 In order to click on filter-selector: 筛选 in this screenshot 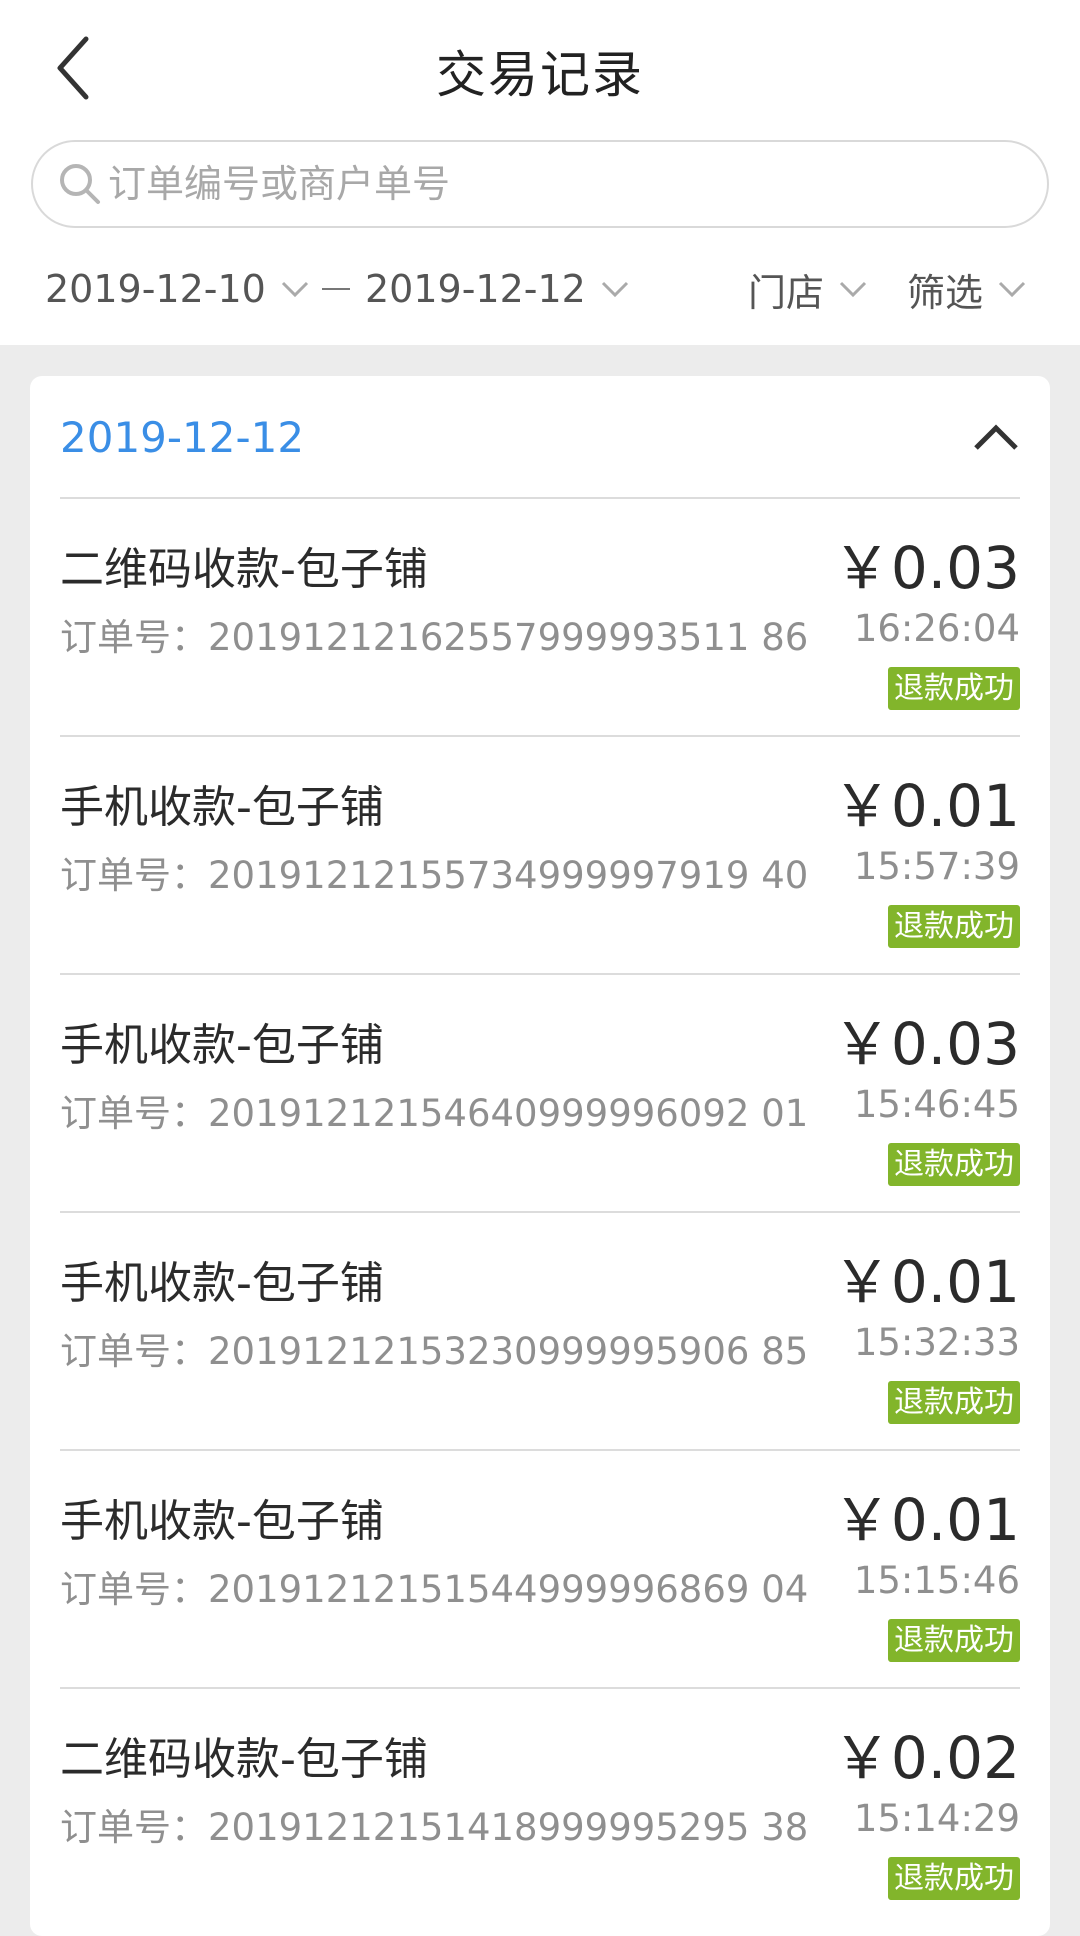, I will do `click(967, 289)`.